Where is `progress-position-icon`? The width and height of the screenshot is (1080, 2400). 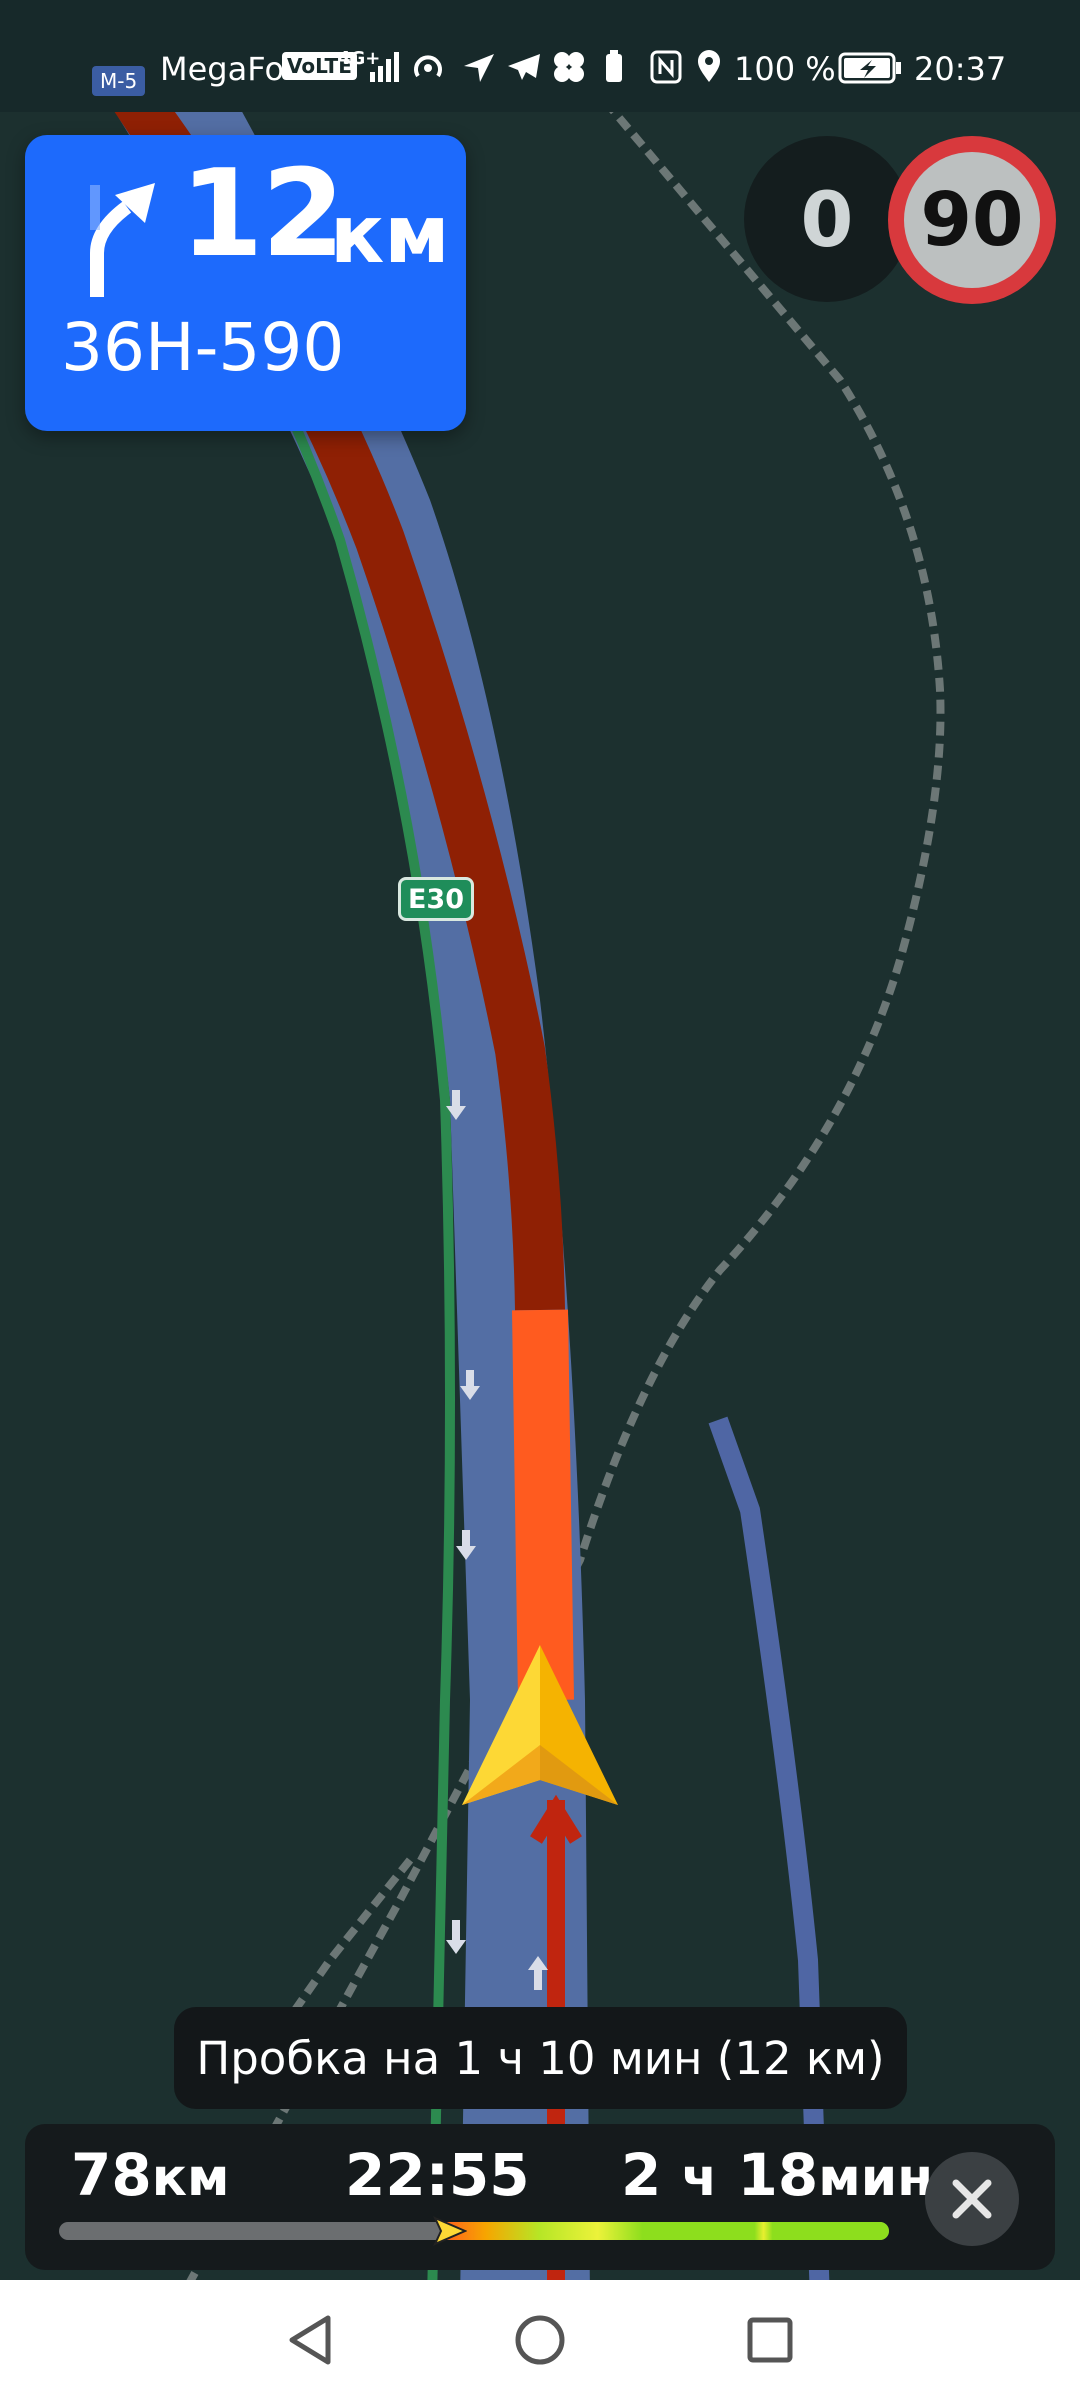
progress-position-icon is located at coordinates (449, 2231).